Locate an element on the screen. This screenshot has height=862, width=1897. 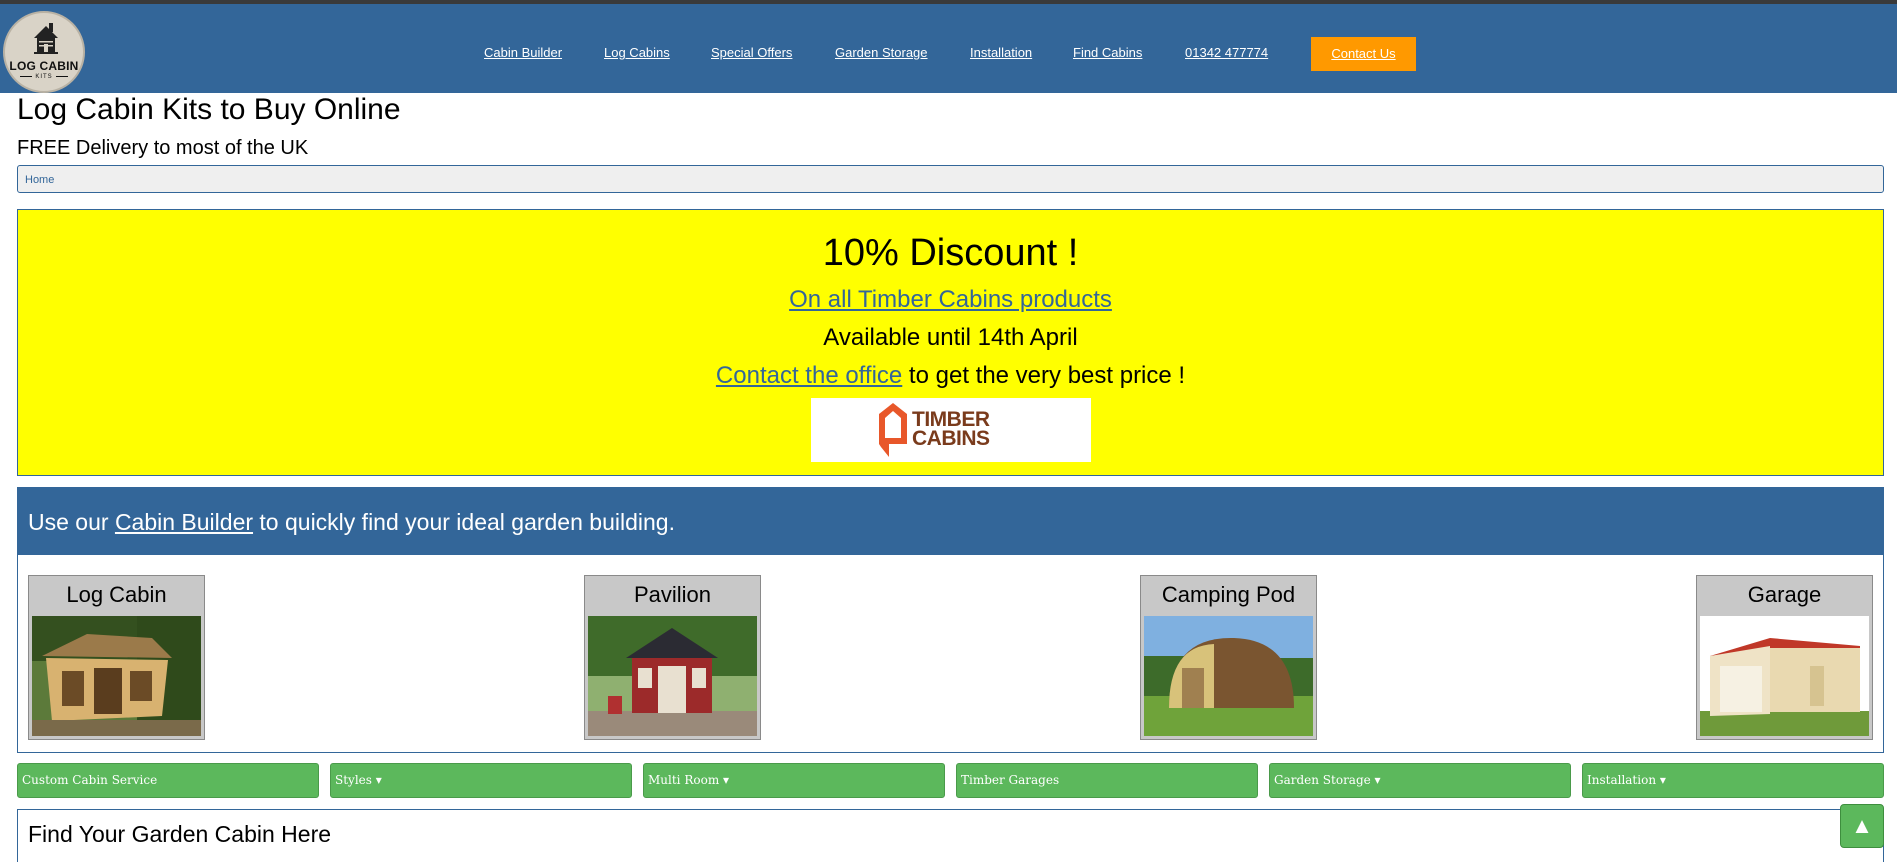
availability-text: Available until 14th April is located at coordinates (950, 337).